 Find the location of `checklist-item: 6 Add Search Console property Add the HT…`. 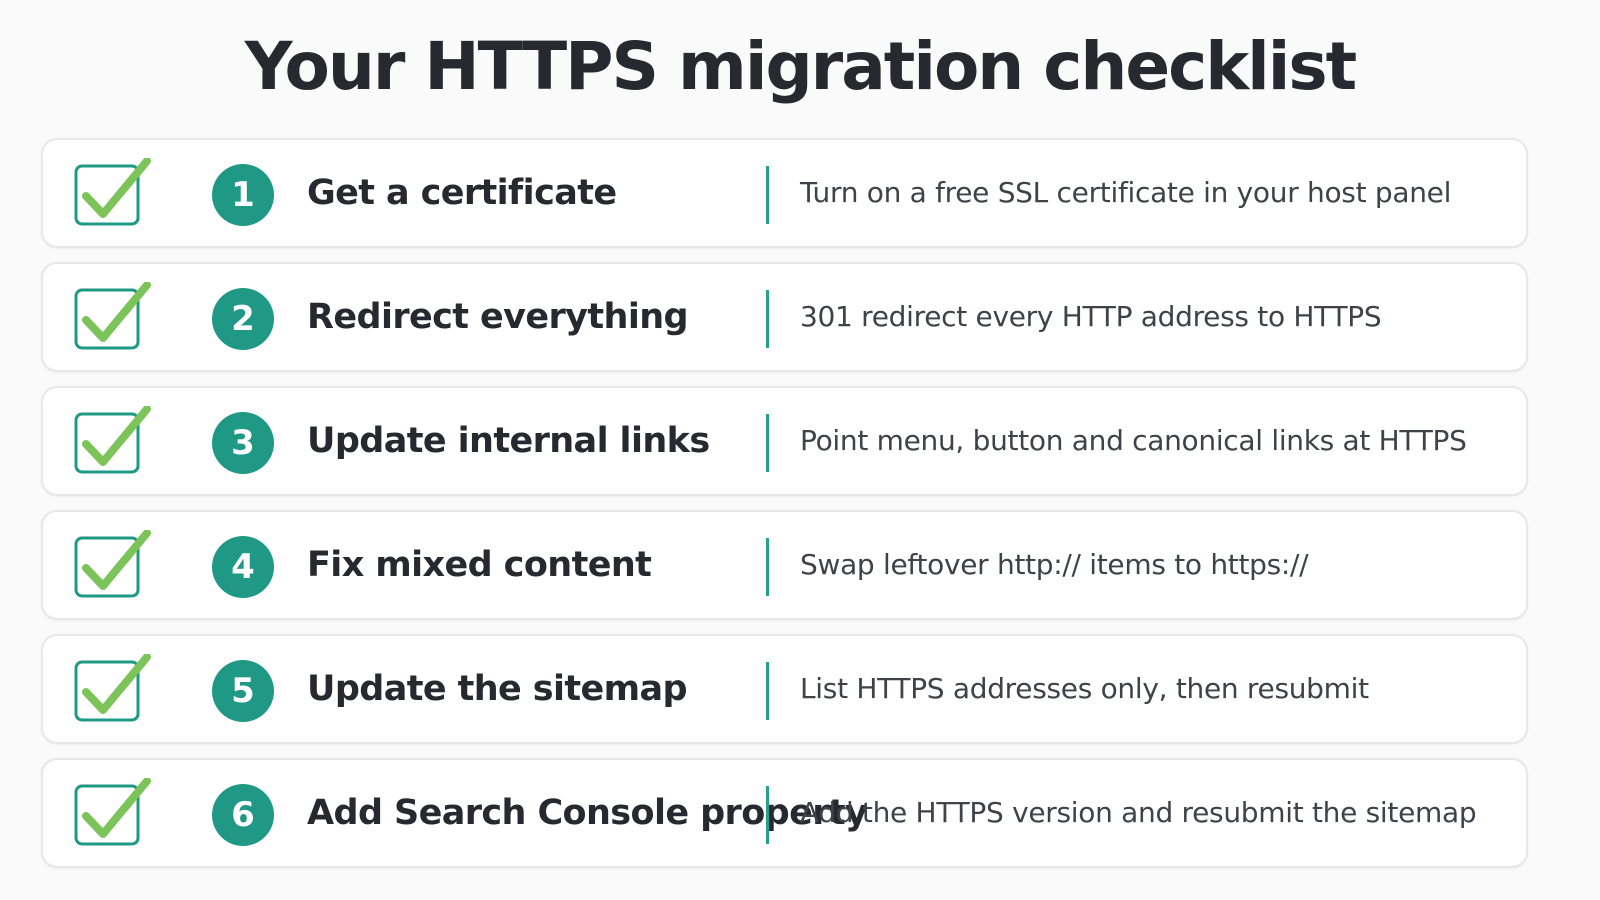

checklist-item: 6 Add Search Console property Add the HT… is located at coordinates (784, 813).